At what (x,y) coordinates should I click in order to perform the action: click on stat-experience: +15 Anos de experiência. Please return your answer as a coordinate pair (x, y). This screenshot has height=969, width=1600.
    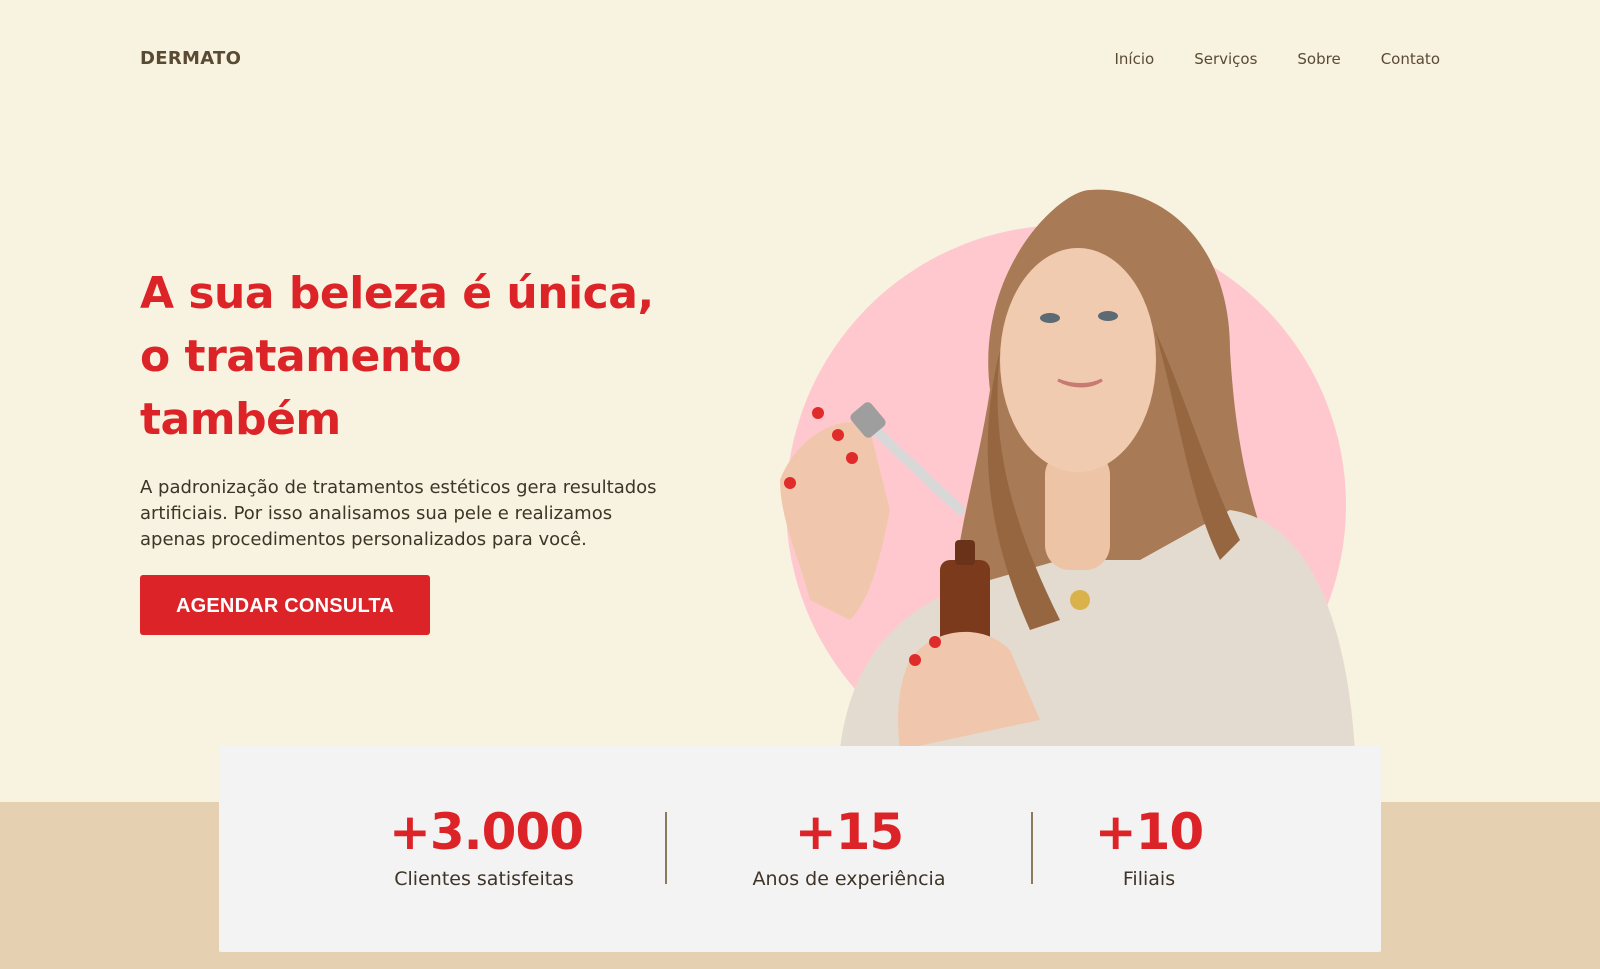
    Looking at the image, I should click on (849, 847).